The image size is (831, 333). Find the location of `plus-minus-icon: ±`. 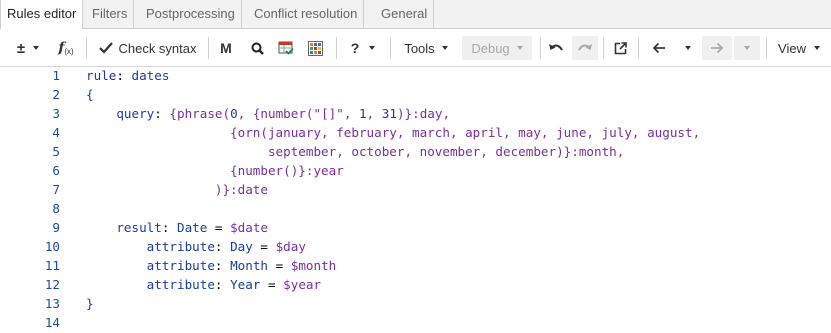

plus-minus-icon: ± is located at coordinates (21, 48).